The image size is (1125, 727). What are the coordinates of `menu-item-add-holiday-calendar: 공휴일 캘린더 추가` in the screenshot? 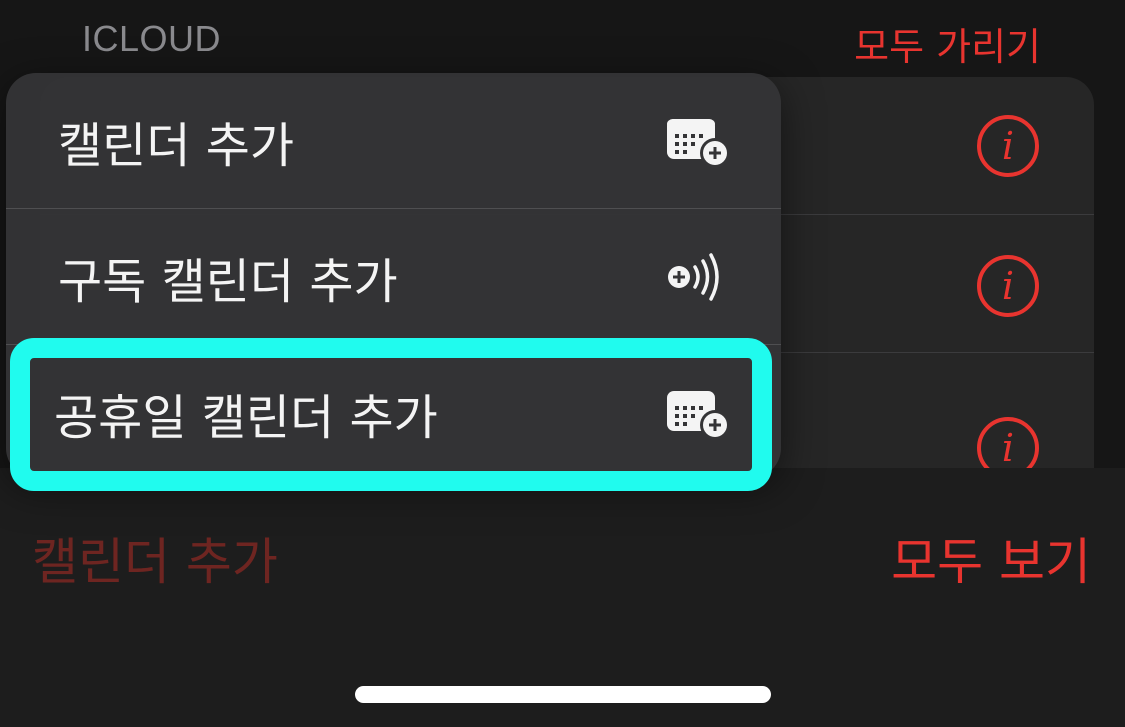 It's located at (393, 411).